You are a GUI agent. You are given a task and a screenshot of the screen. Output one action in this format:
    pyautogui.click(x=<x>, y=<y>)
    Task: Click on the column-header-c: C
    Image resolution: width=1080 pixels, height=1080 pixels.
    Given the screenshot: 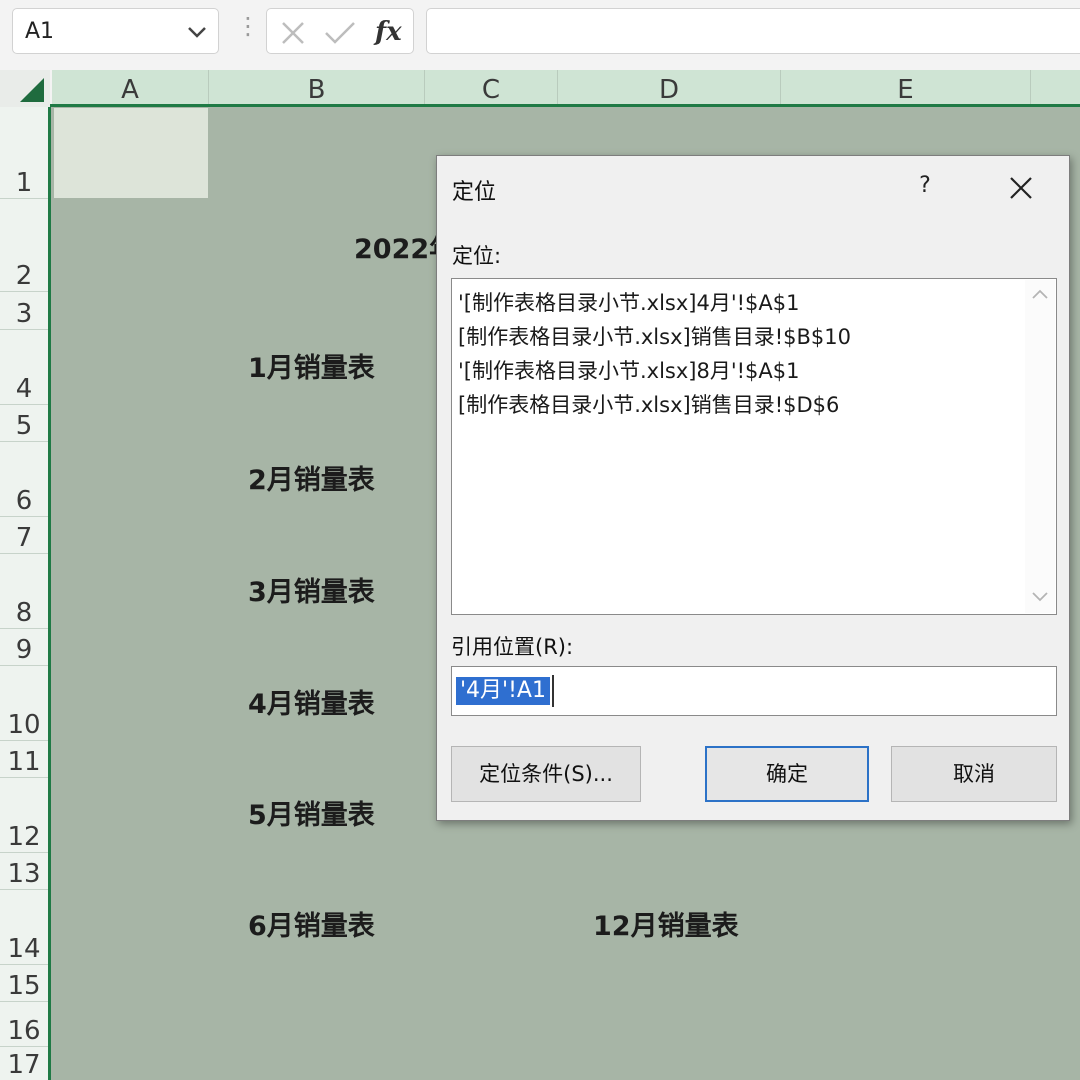 What is the action you would take?
    pyautogui.click(x=491, y=88)
    